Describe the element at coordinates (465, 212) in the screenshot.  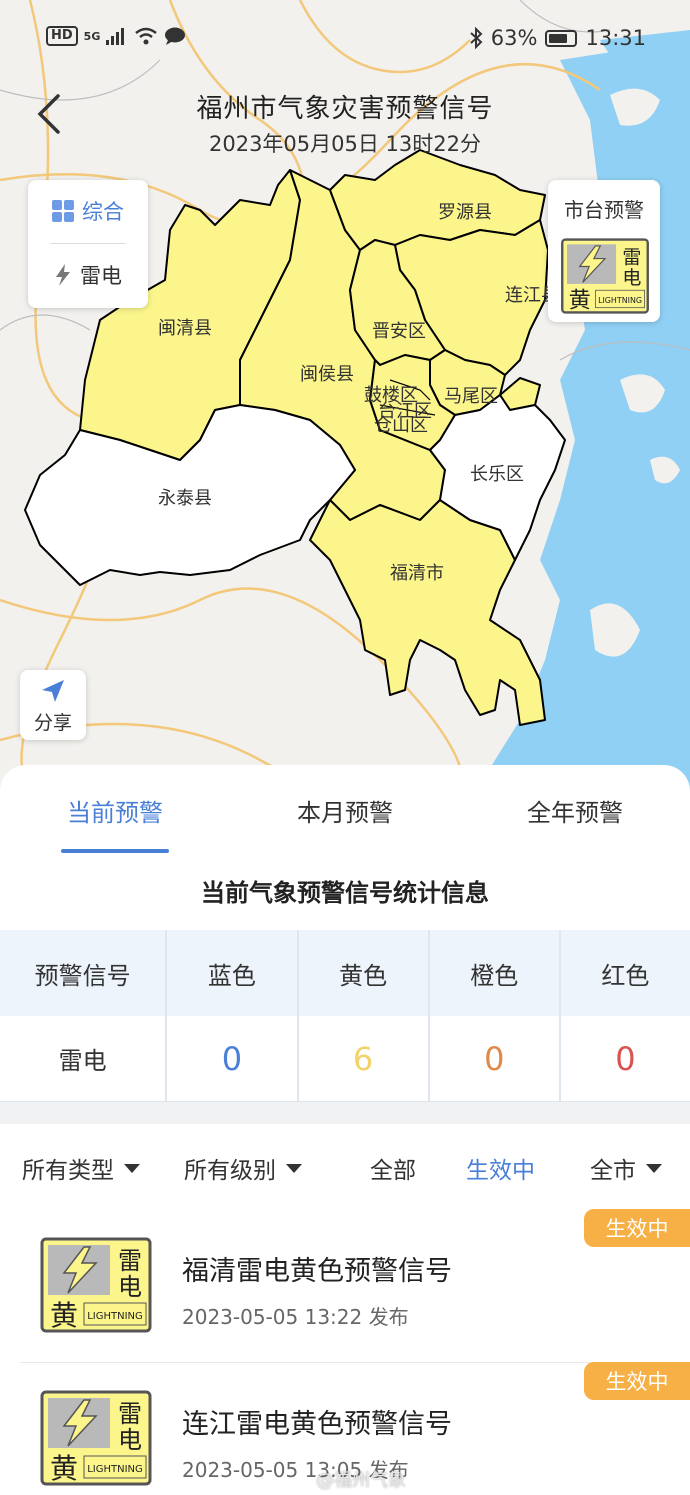
I see `map-label-luoyuan: 罗源县` at that location.